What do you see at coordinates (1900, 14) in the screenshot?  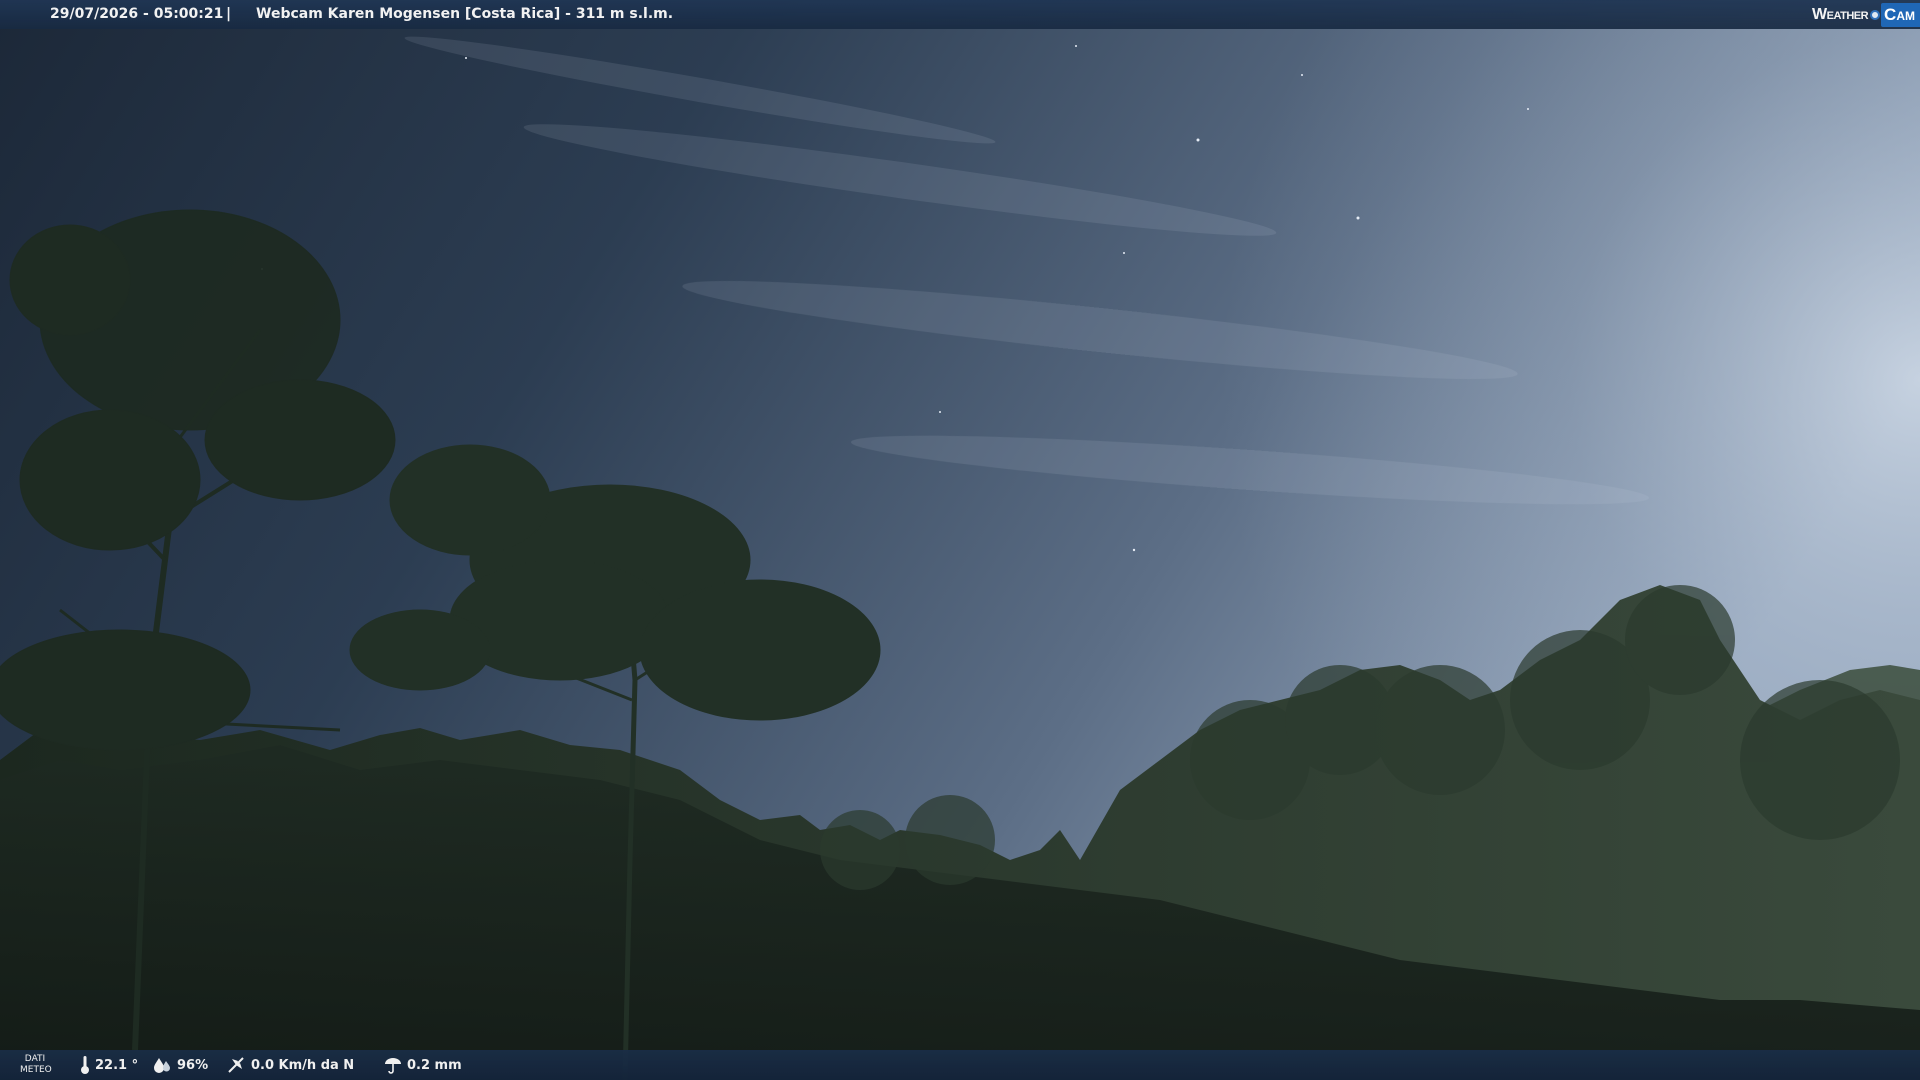 I see `logo-cam-text: Cam` at bounding box center [1900, 14].